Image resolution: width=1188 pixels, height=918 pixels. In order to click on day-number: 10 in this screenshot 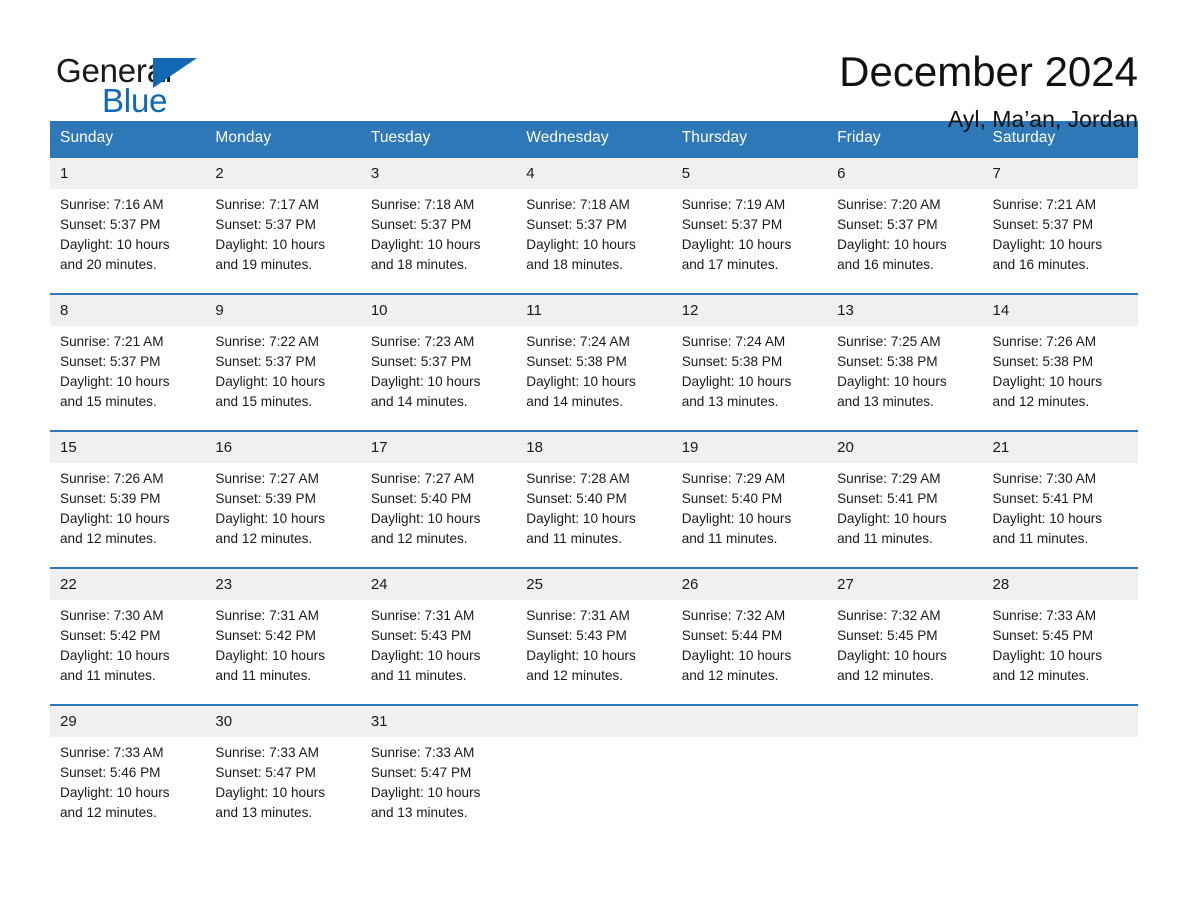, I will do `click(438, 310)`.